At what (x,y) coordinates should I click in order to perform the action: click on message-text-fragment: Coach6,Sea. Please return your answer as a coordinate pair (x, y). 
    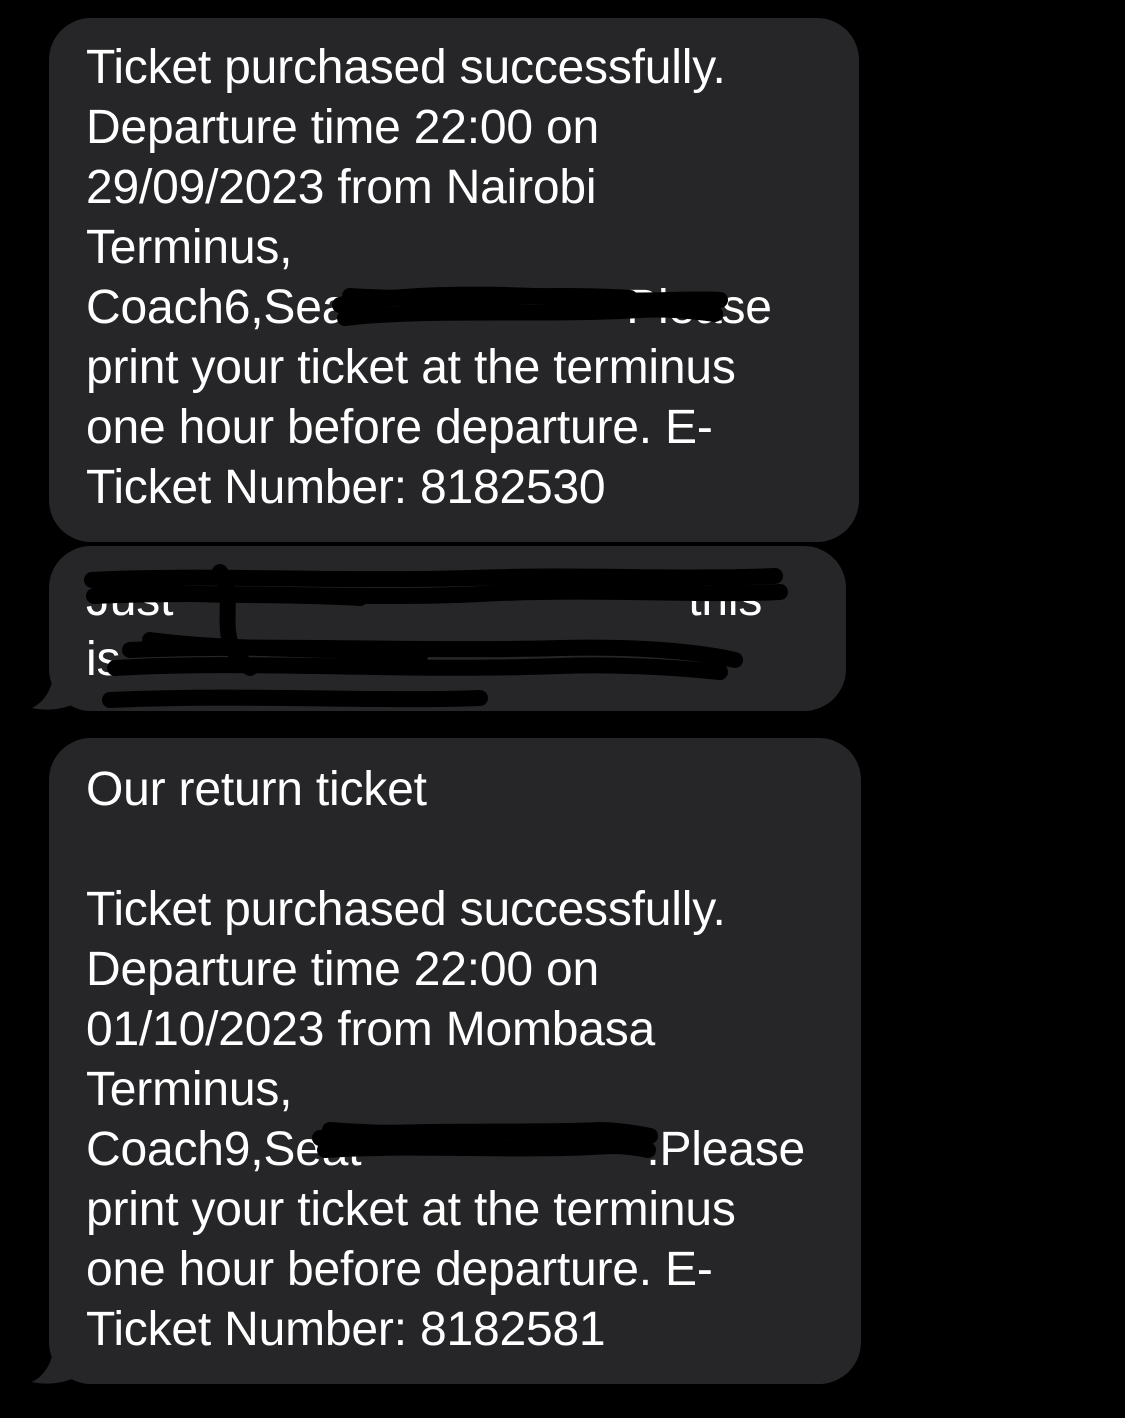
    Looking at the image, I should click on (217, 307).